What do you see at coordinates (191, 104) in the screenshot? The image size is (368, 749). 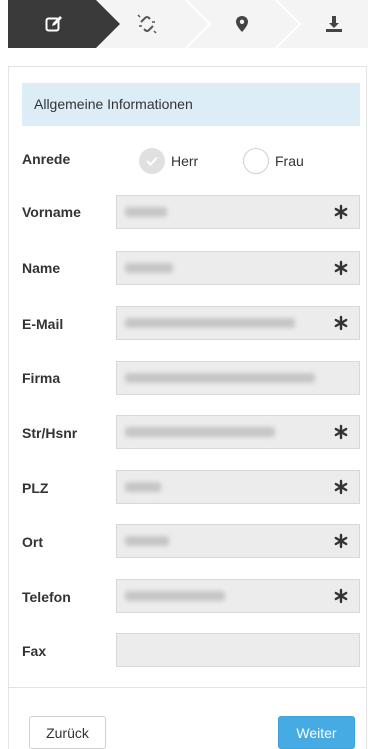 I see `section-title: Allgemeine Informationen` at bounding box center [191, 104].